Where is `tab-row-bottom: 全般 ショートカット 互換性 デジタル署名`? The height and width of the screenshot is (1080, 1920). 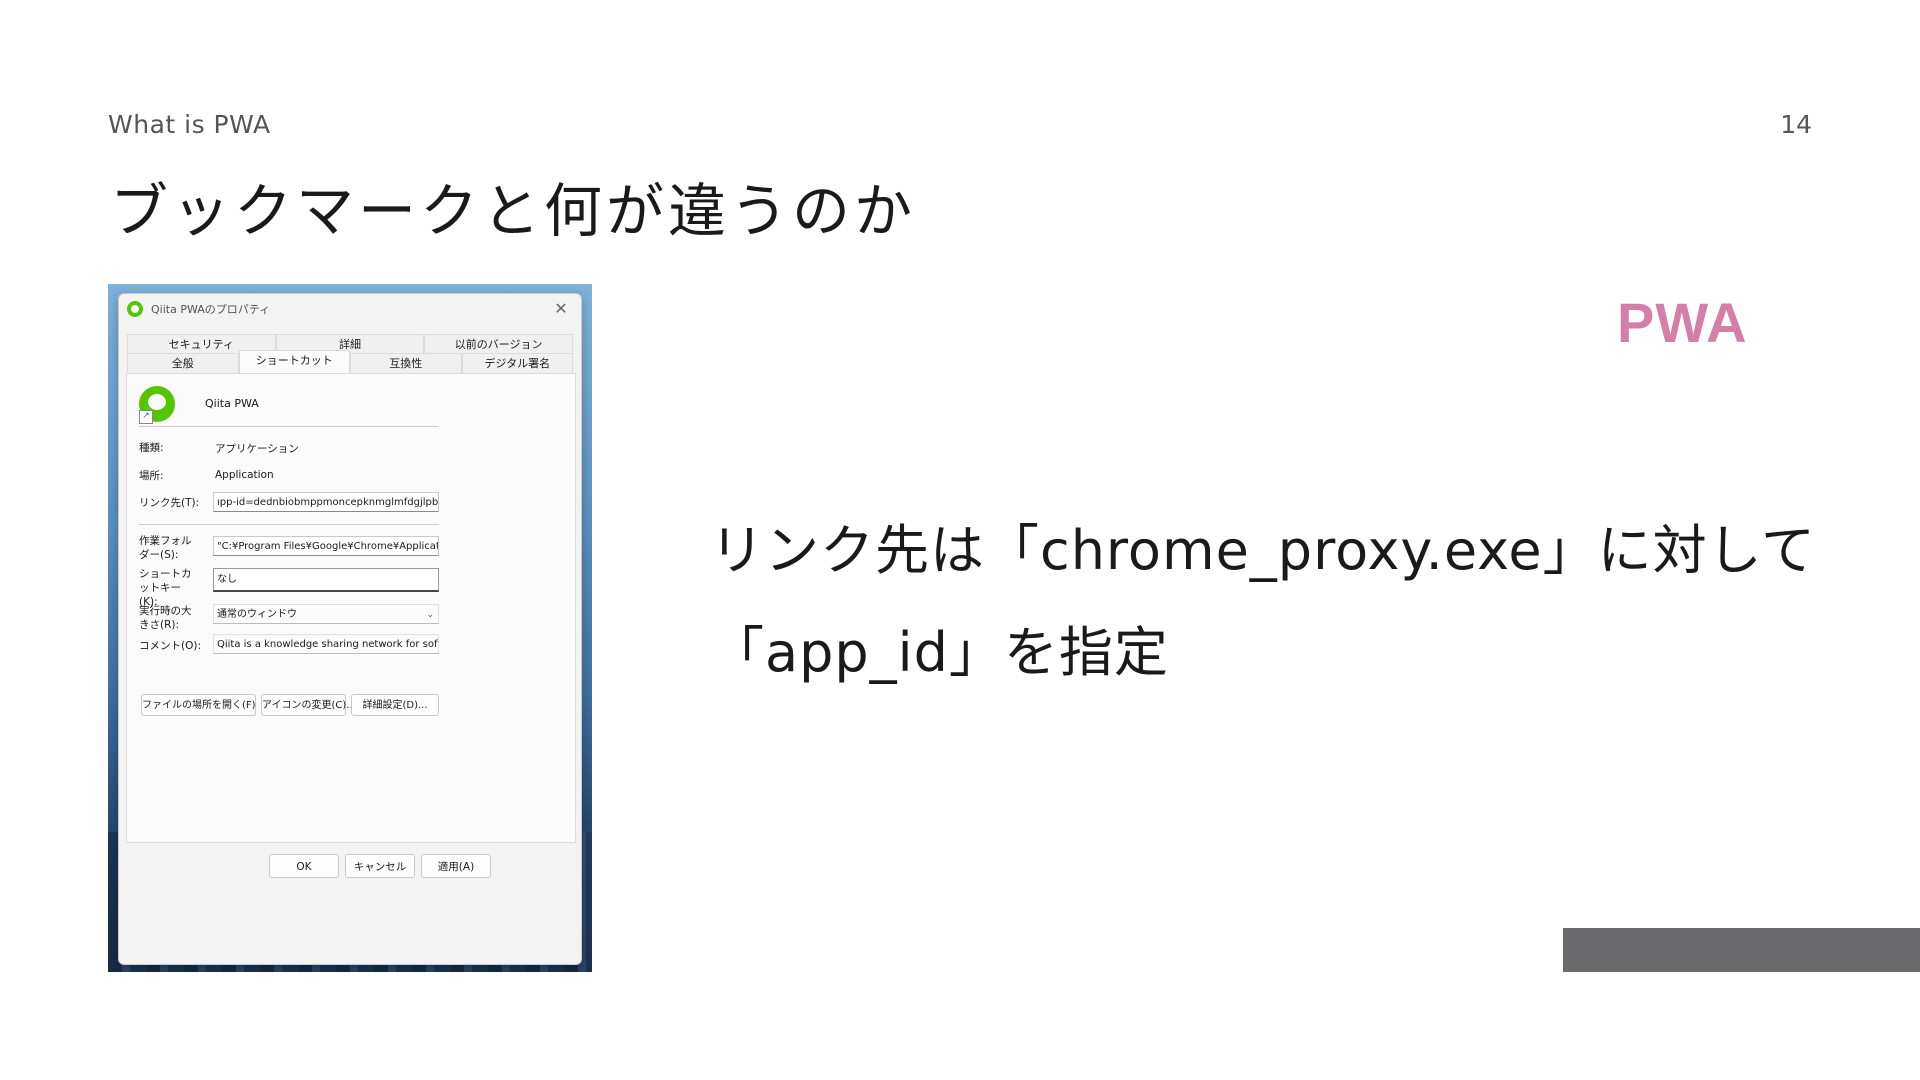 tab-row-bottom: 全般 ショートカット 互換性 デジタル署名 is located at coordinates (350, 362).